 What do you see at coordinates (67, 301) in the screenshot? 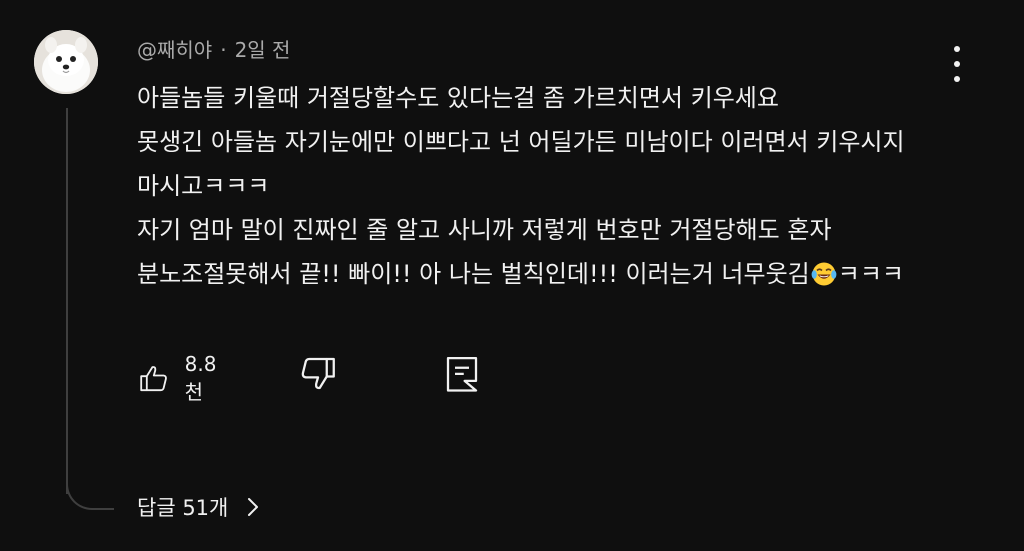
I see `thread-line` at bounding box center [67, 301].